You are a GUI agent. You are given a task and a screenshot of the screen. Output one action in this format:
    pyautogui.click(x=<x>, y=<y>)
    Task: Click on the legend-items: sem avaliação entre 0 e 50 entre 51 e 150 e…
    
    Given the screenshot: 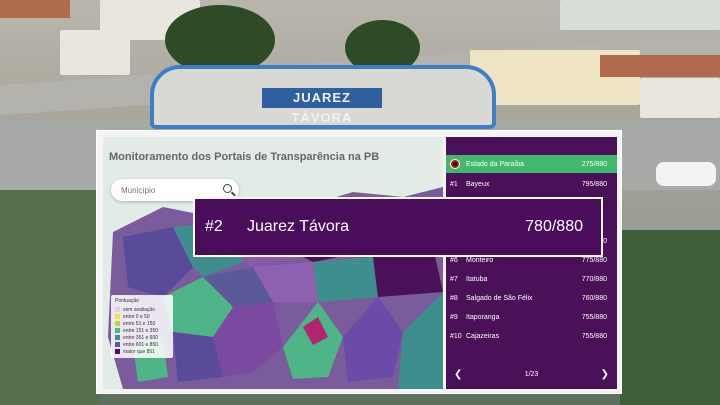 What is the action you would take?
    pyautogui.click(x=142, y=330)
    